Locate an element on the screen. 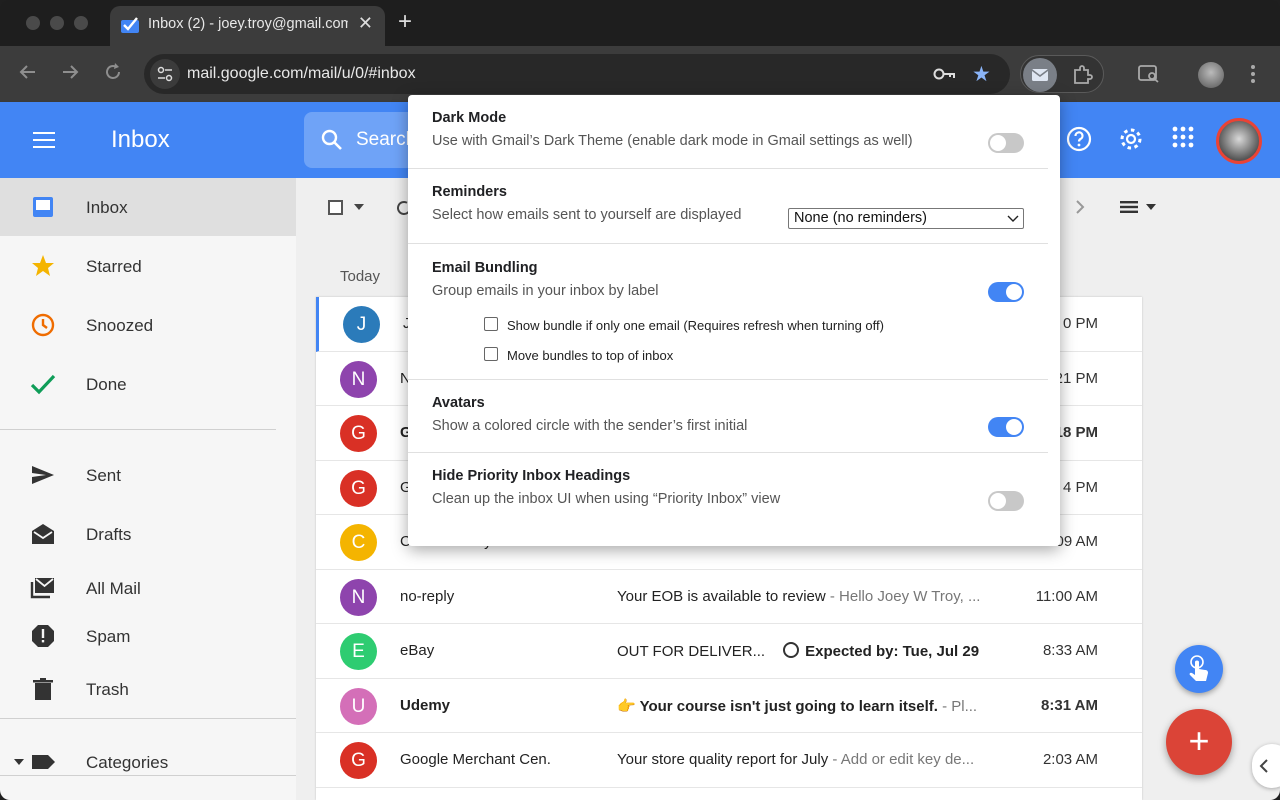  reminders-selected-value: None (no reminders) is located at coordinates (860, 218).